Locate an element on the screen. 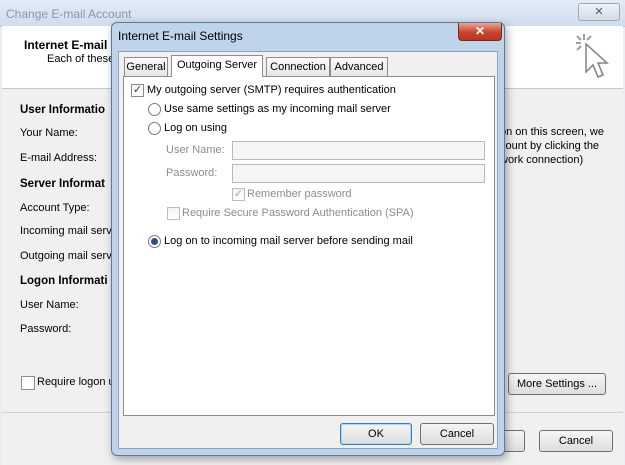 This screenshot has height=465, width=625. tab-advanced: Advanced is located at coordinates (359, 66).